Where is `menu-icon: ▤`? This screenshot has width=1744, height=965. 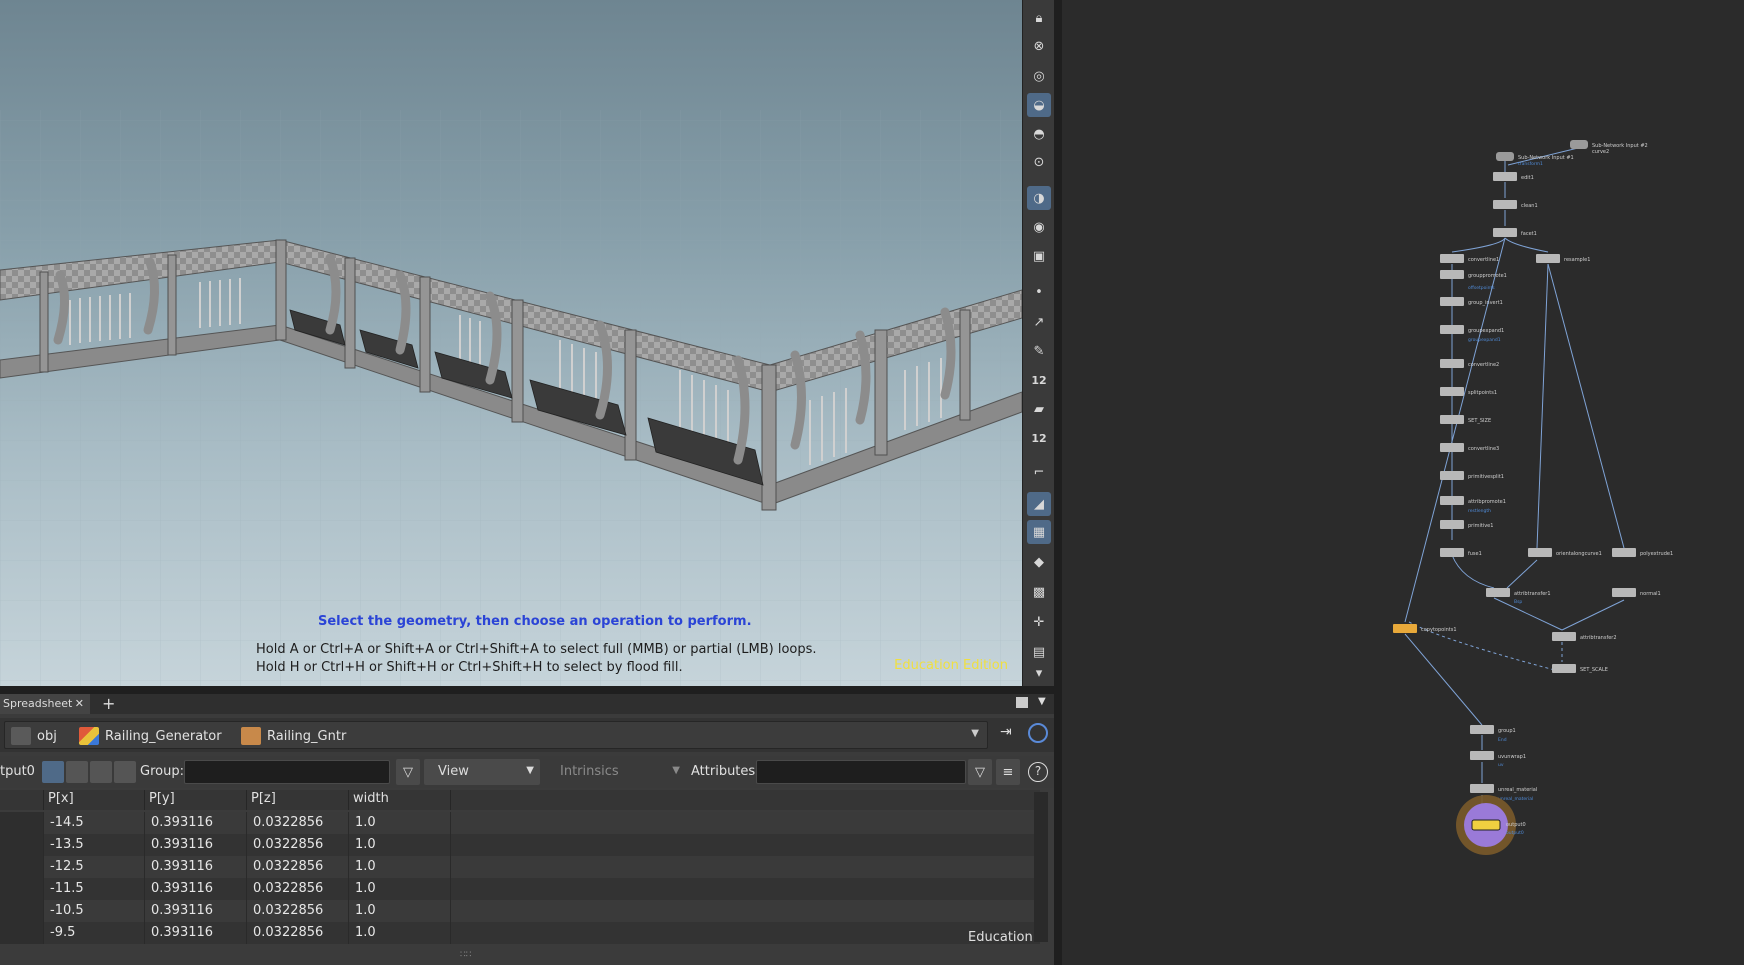
menu-icon: ▤ is located at coordinates (1039, 652).